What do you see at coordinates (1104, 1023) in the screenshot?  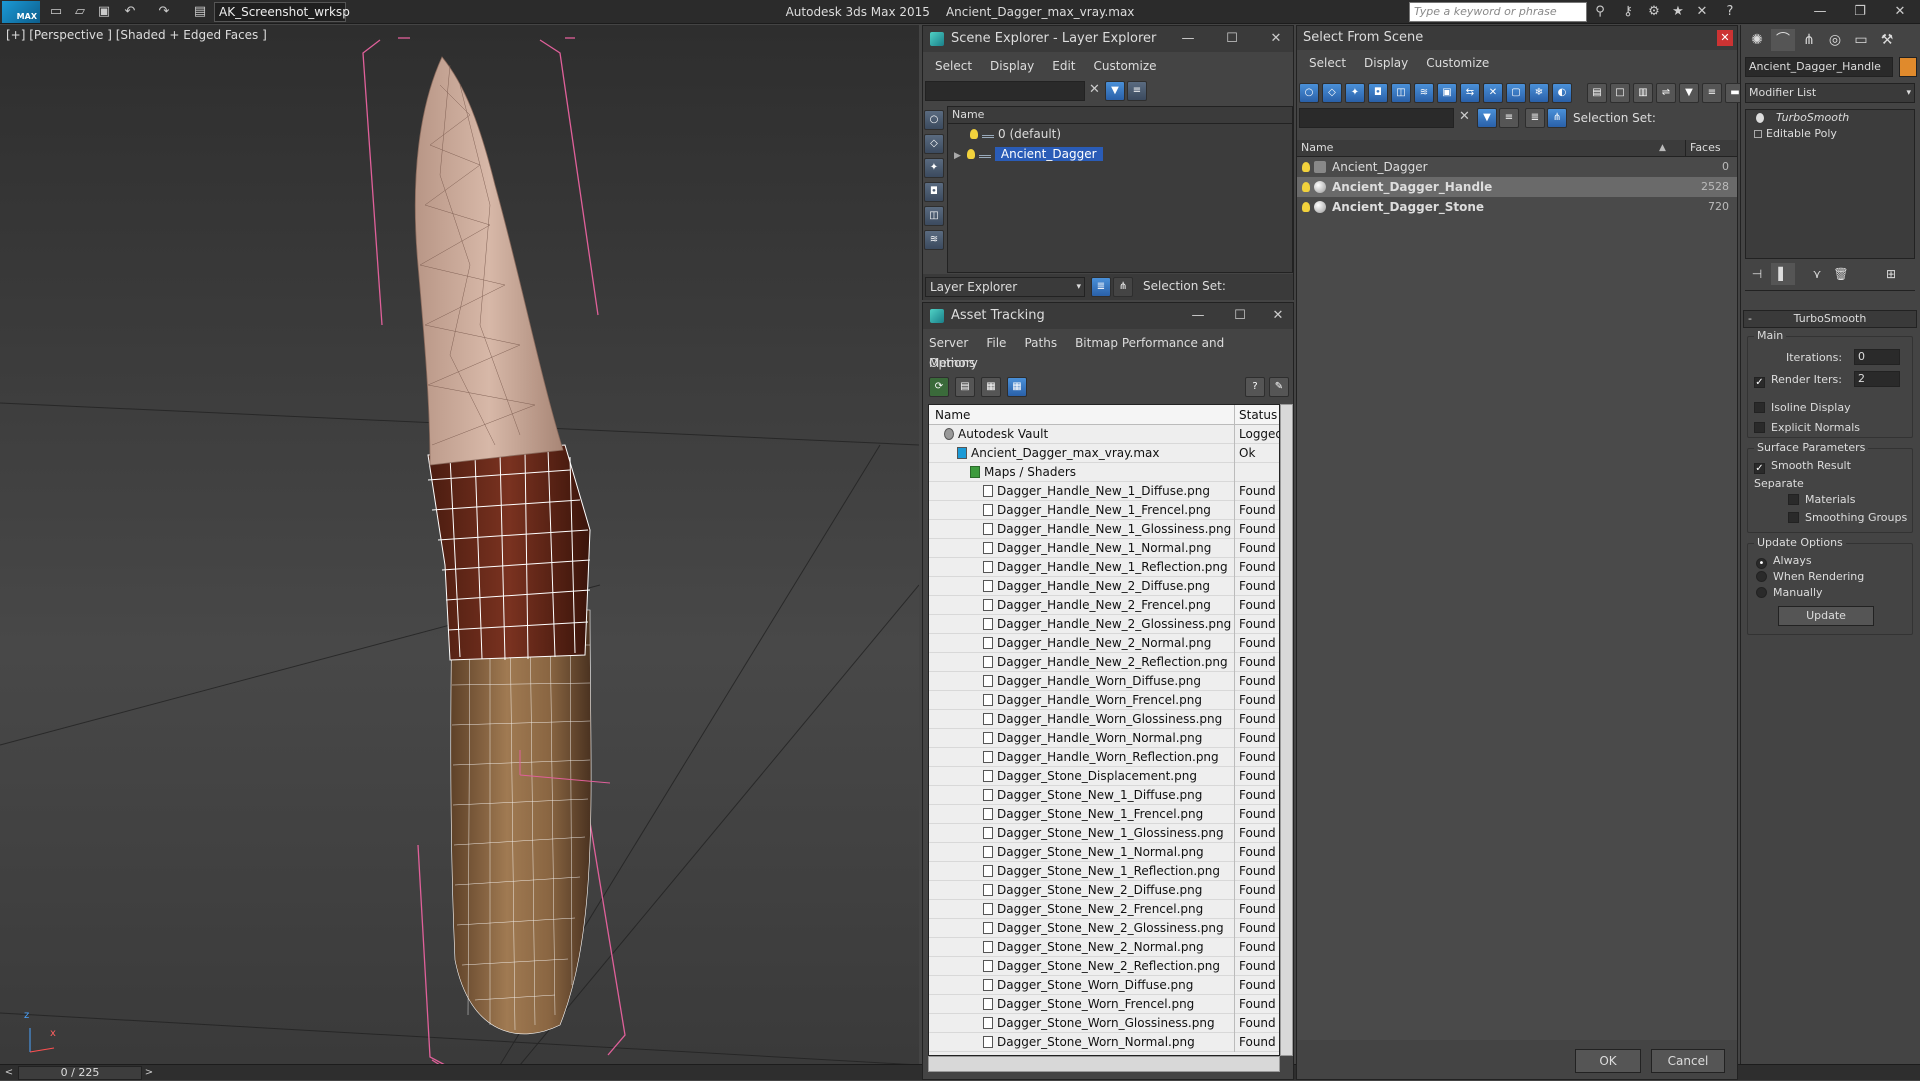 I see `asset-row: Dagger_Stone_Worn_Glossiness.png Found` at bounding box center [1104, 1023].